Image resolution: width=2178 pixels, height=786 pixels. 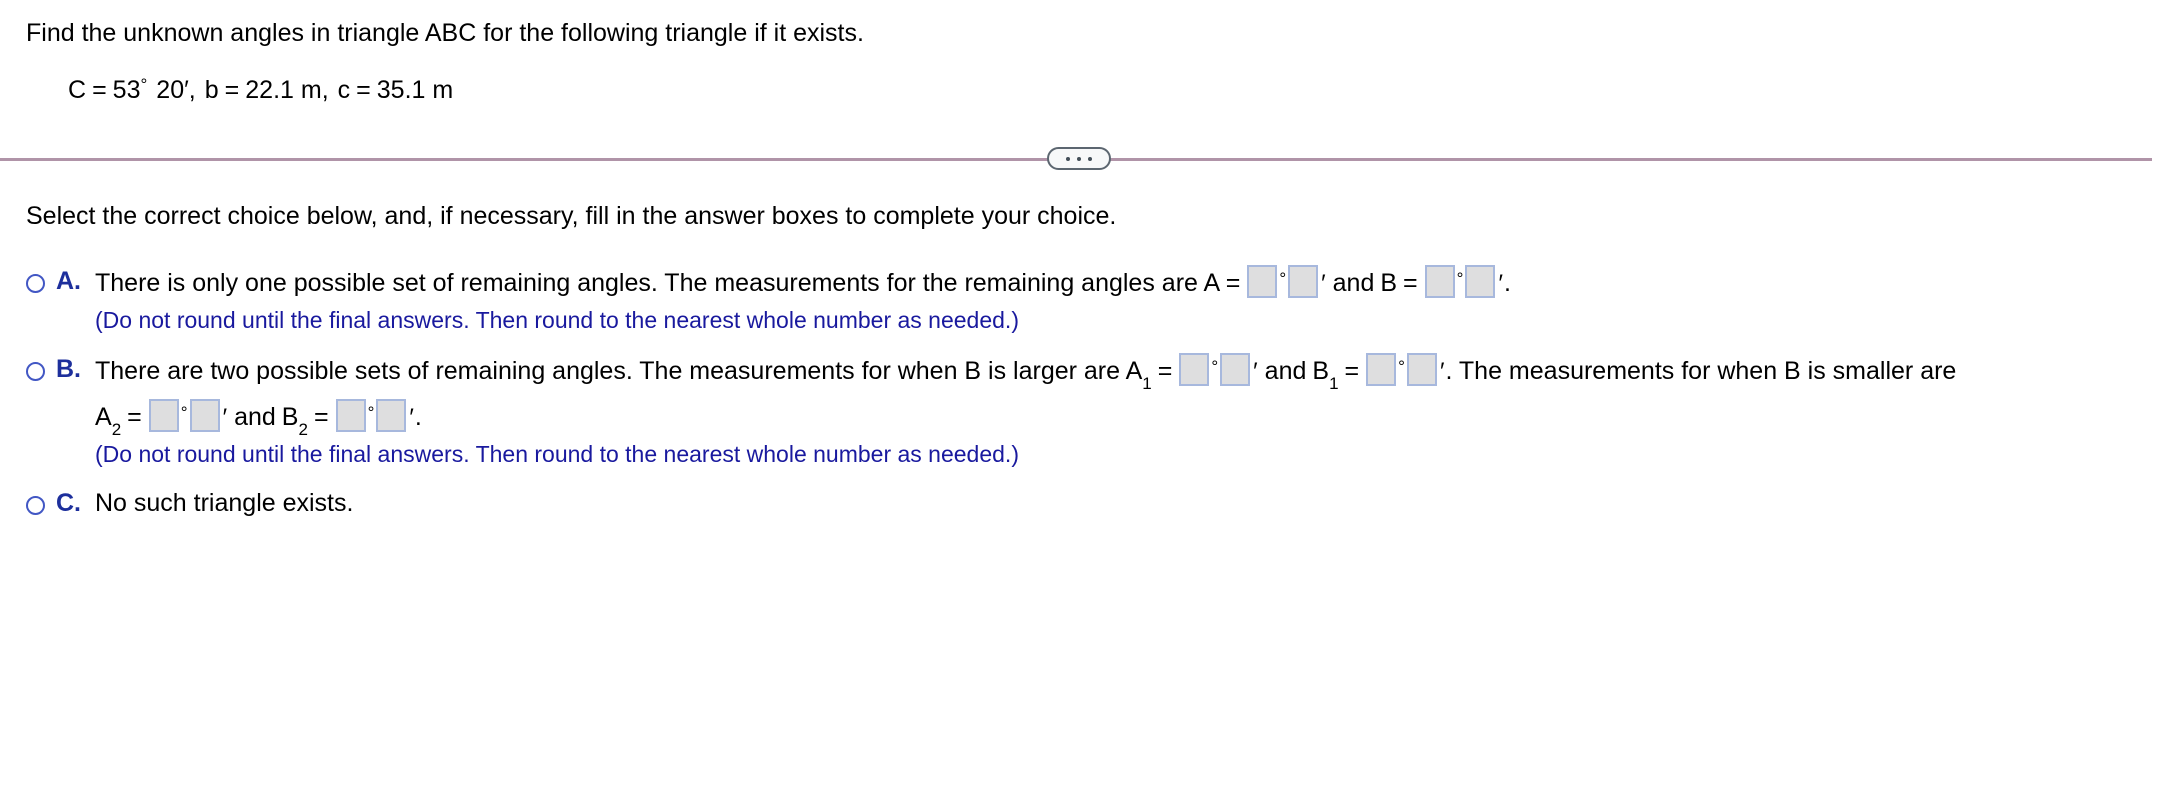 What do you see at coordinates (35, 283) in the screenshot?
I see `radio-button-a` at bounding box center [35, 283].